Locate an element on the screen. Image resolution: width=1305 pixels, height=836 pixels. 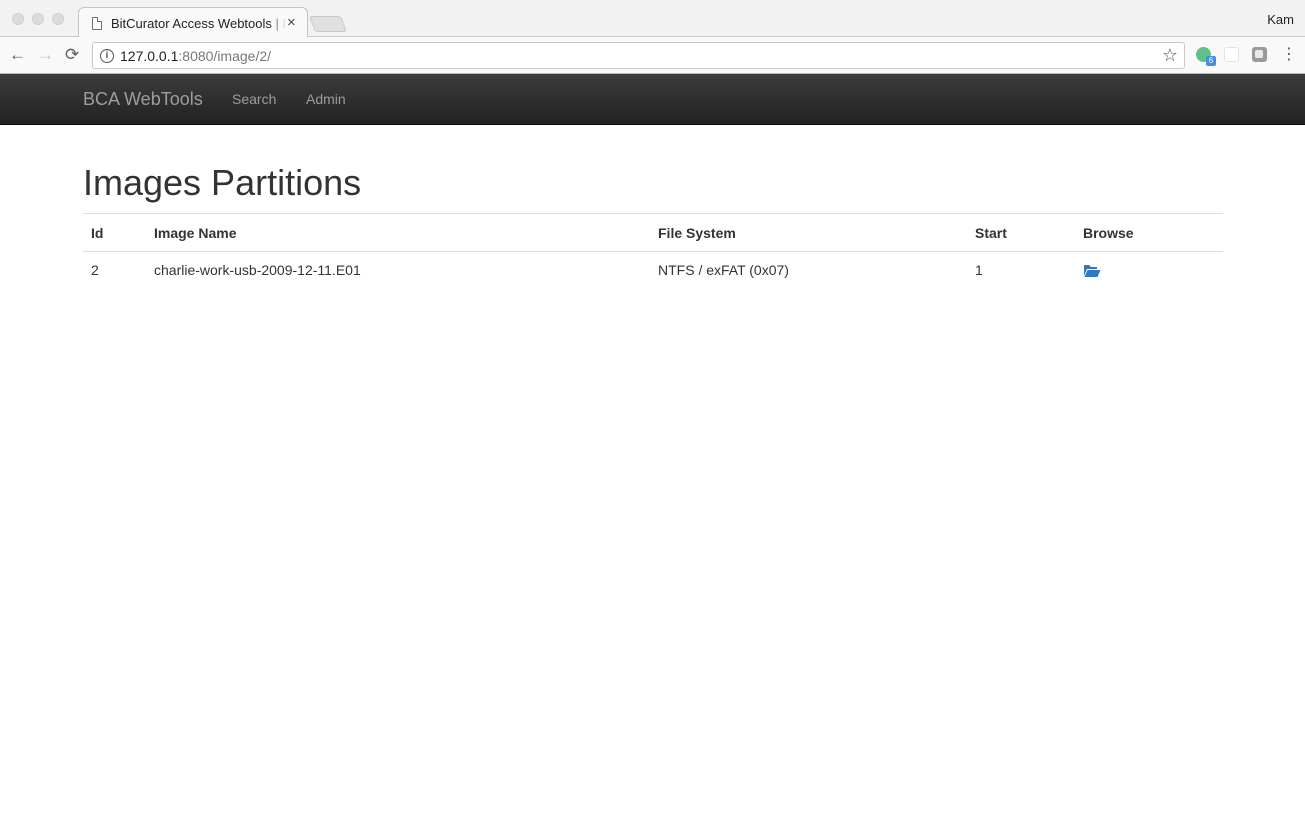
reload-icon: ⟳ is located at coordinates (72, 55).